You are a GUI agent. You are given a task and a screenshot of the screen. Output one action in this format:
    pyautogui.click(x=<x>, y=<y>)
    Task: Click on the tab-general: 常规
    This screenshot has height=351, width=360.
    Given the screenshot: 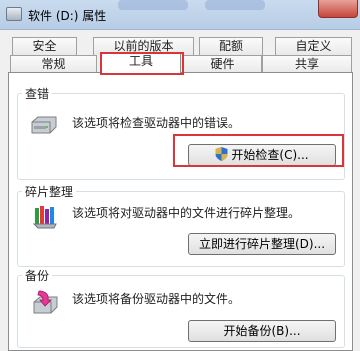 What is the action you would take?
    pyautogui.click(x=53, y=64)
    